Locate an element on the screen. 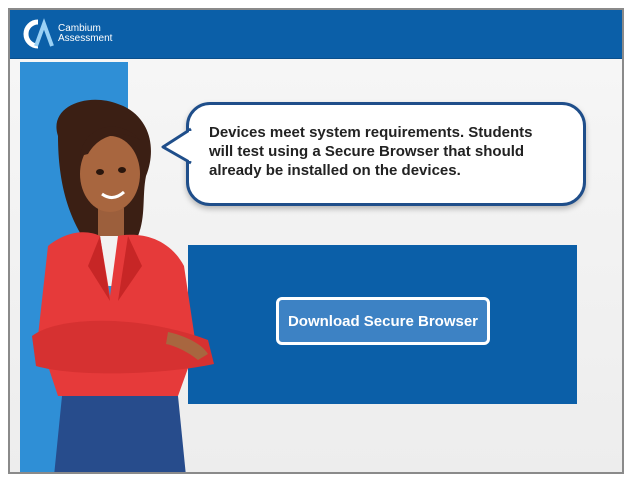 This screenshot has height=478, width=628. cambium-logo: Cambium Assessment is located at coordinates (66, 34).